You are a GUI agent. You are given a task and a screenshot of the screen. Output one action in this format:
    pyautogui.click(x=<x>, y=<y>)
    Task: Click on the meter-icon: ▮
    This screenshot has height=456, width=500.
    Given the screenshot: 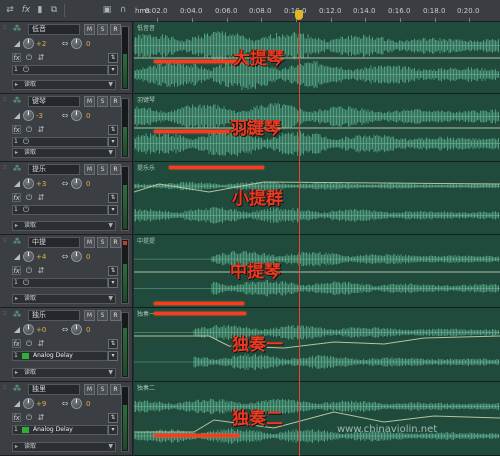 What is the action you would take?
    pyautogui.click(x=40, y=10)
    